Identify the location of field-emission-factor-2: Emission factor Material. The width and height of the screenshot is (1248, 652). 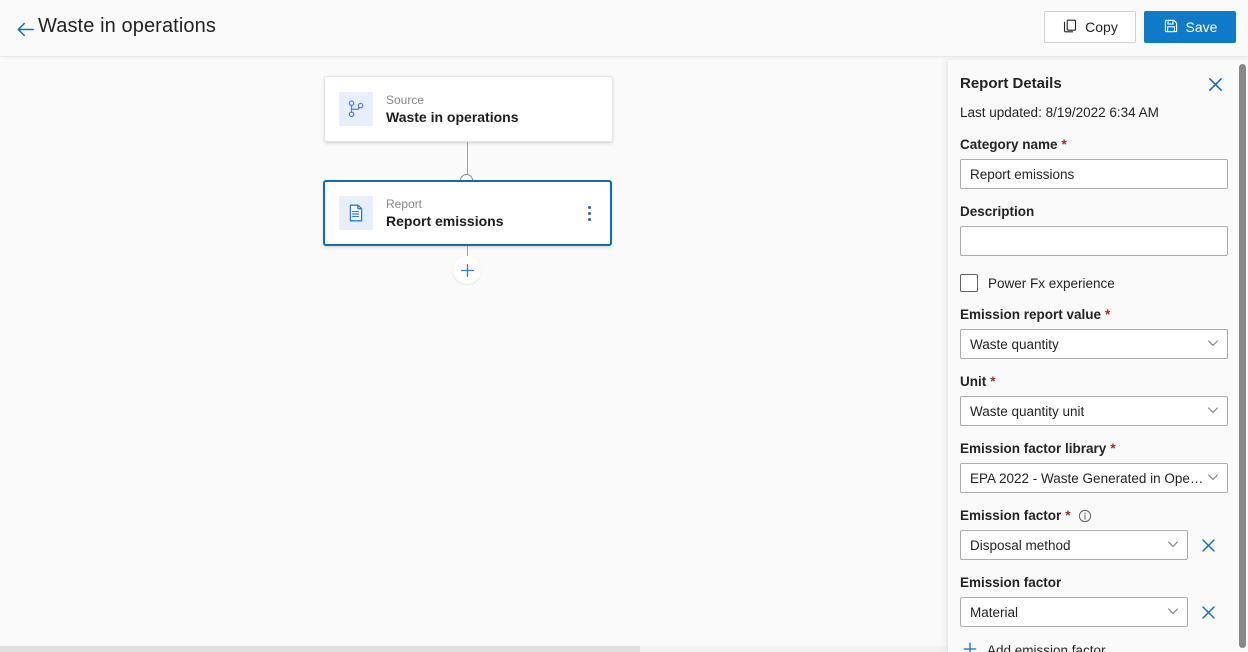
(1093, 600).